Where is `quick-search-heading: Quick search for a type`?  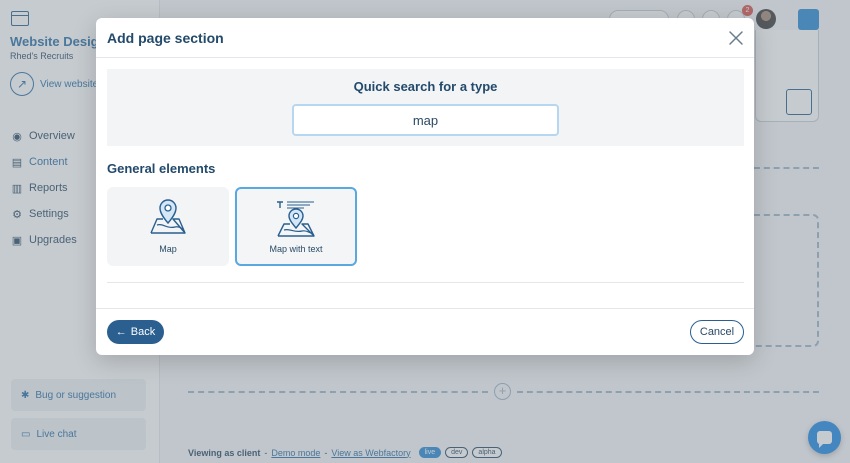
quick-search-heading: Quick search for a type is located at coordinates (425, 86).